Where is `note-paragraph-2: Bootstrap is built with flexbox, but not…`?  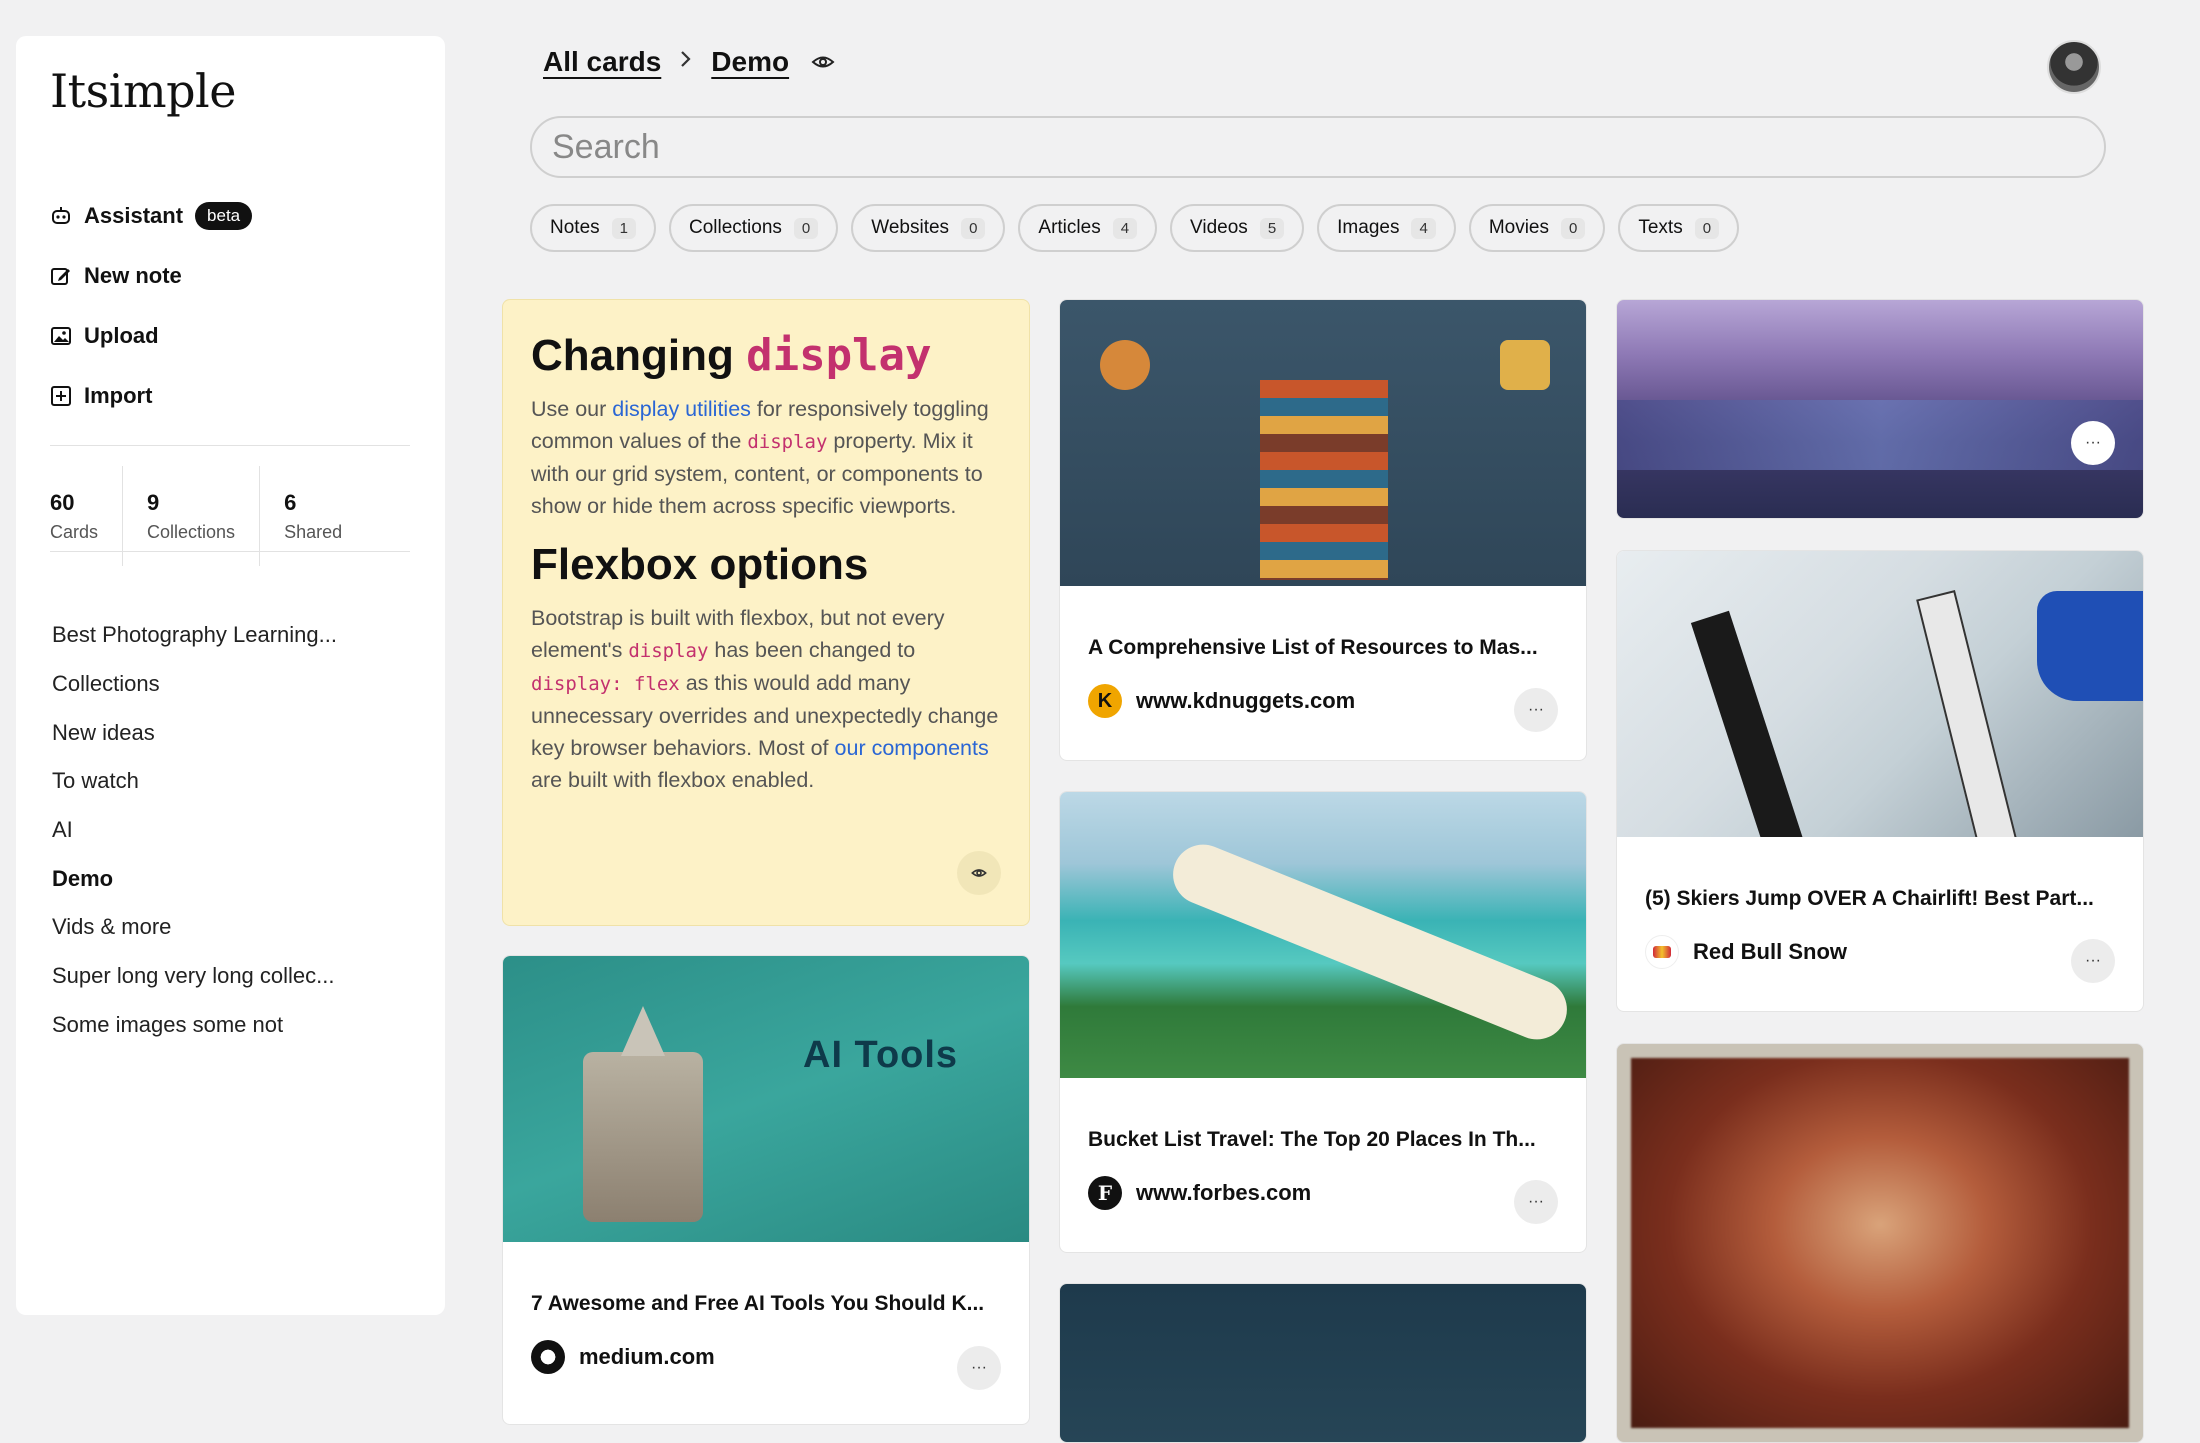
note-paragraph-2: Bootstrap is built with flexbox, but not… is located at coordinates (766, 699).